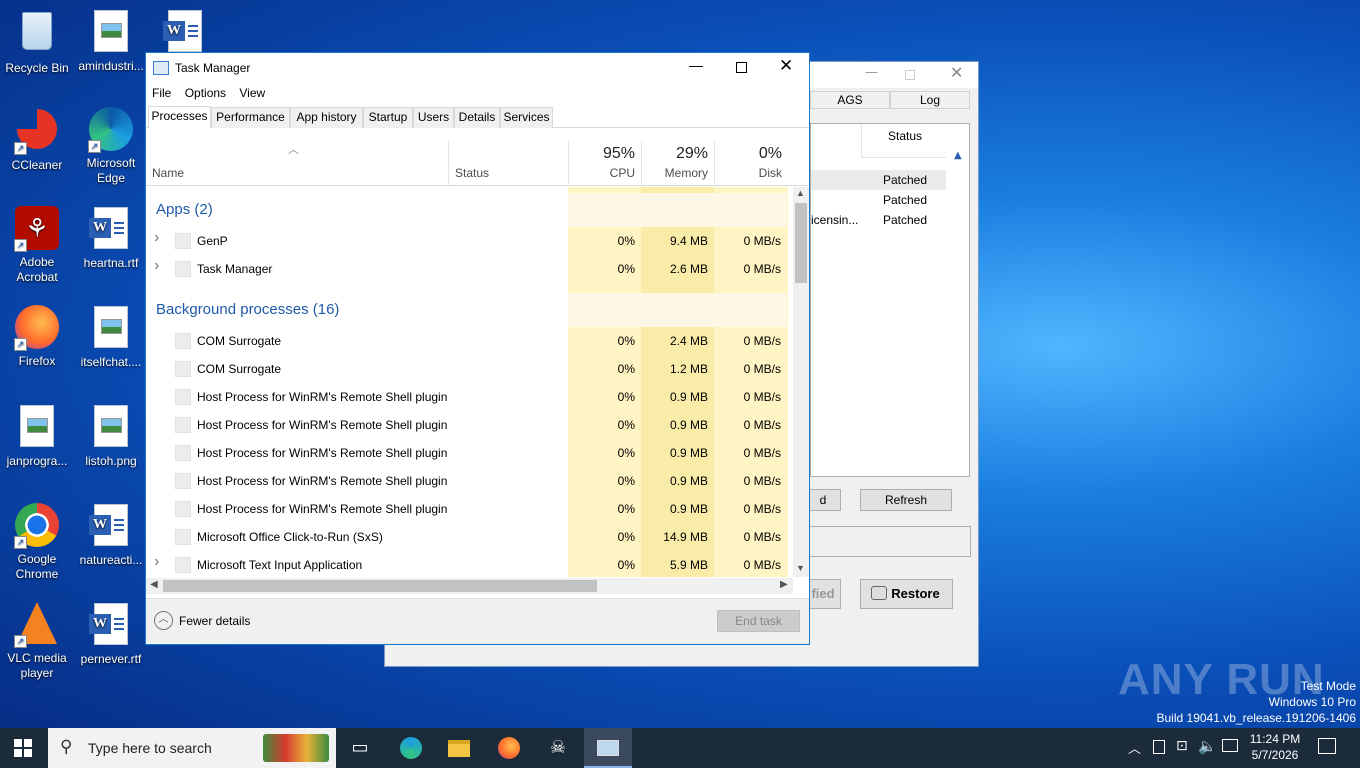 This screenshot has height=768, width=1360. I want to click on desktop-icon: listoh.png, so click(111, 436).